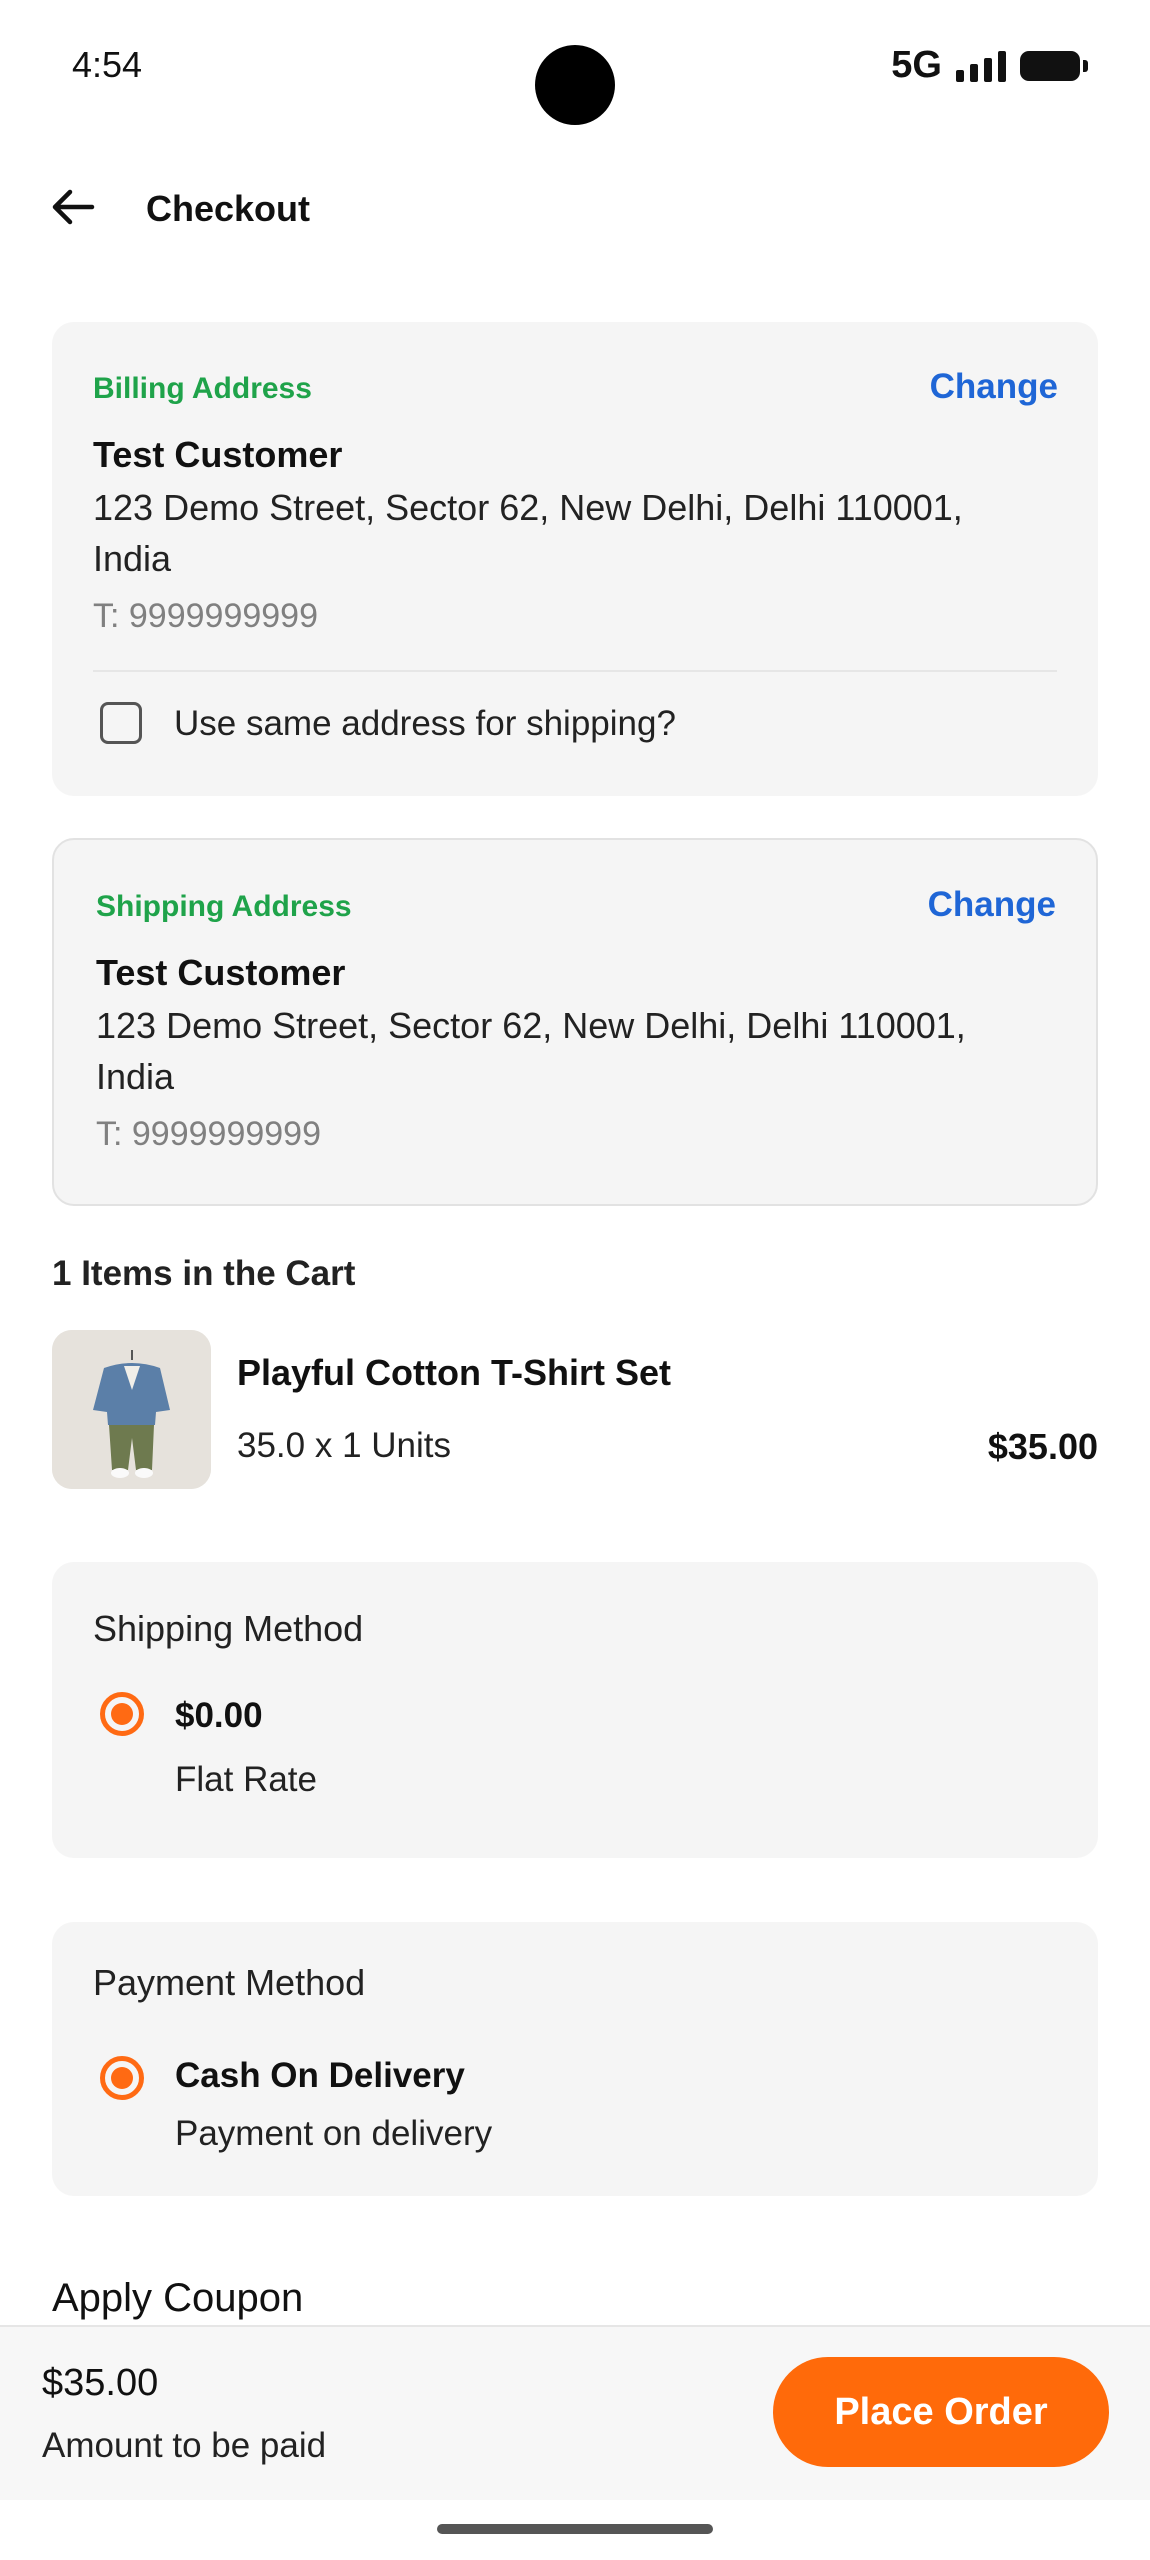 The image size is (1150, 2560). I want to click on place-order-button: Place Order, so click(941, 2412).